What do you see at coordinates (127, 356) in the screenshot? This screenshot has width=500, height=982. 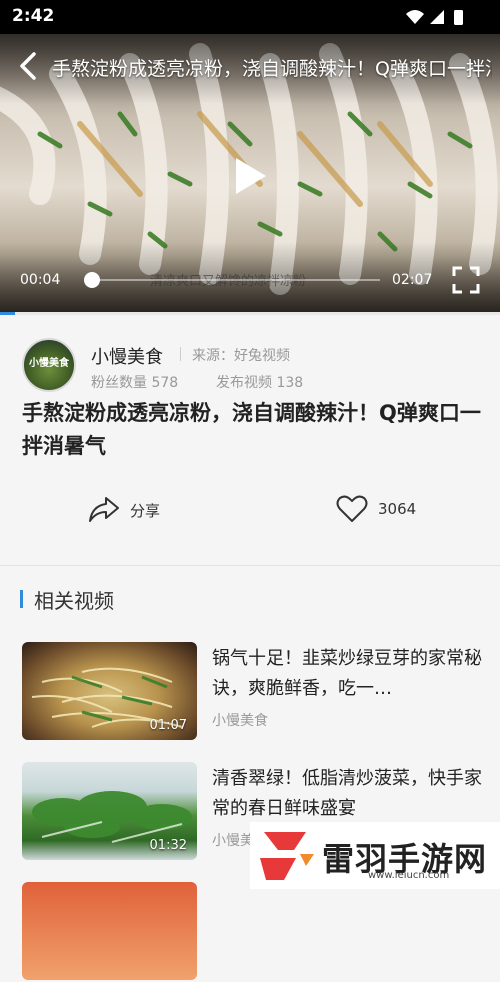 I see `author-name: 小慢美食` at bounding box center [127, 356].